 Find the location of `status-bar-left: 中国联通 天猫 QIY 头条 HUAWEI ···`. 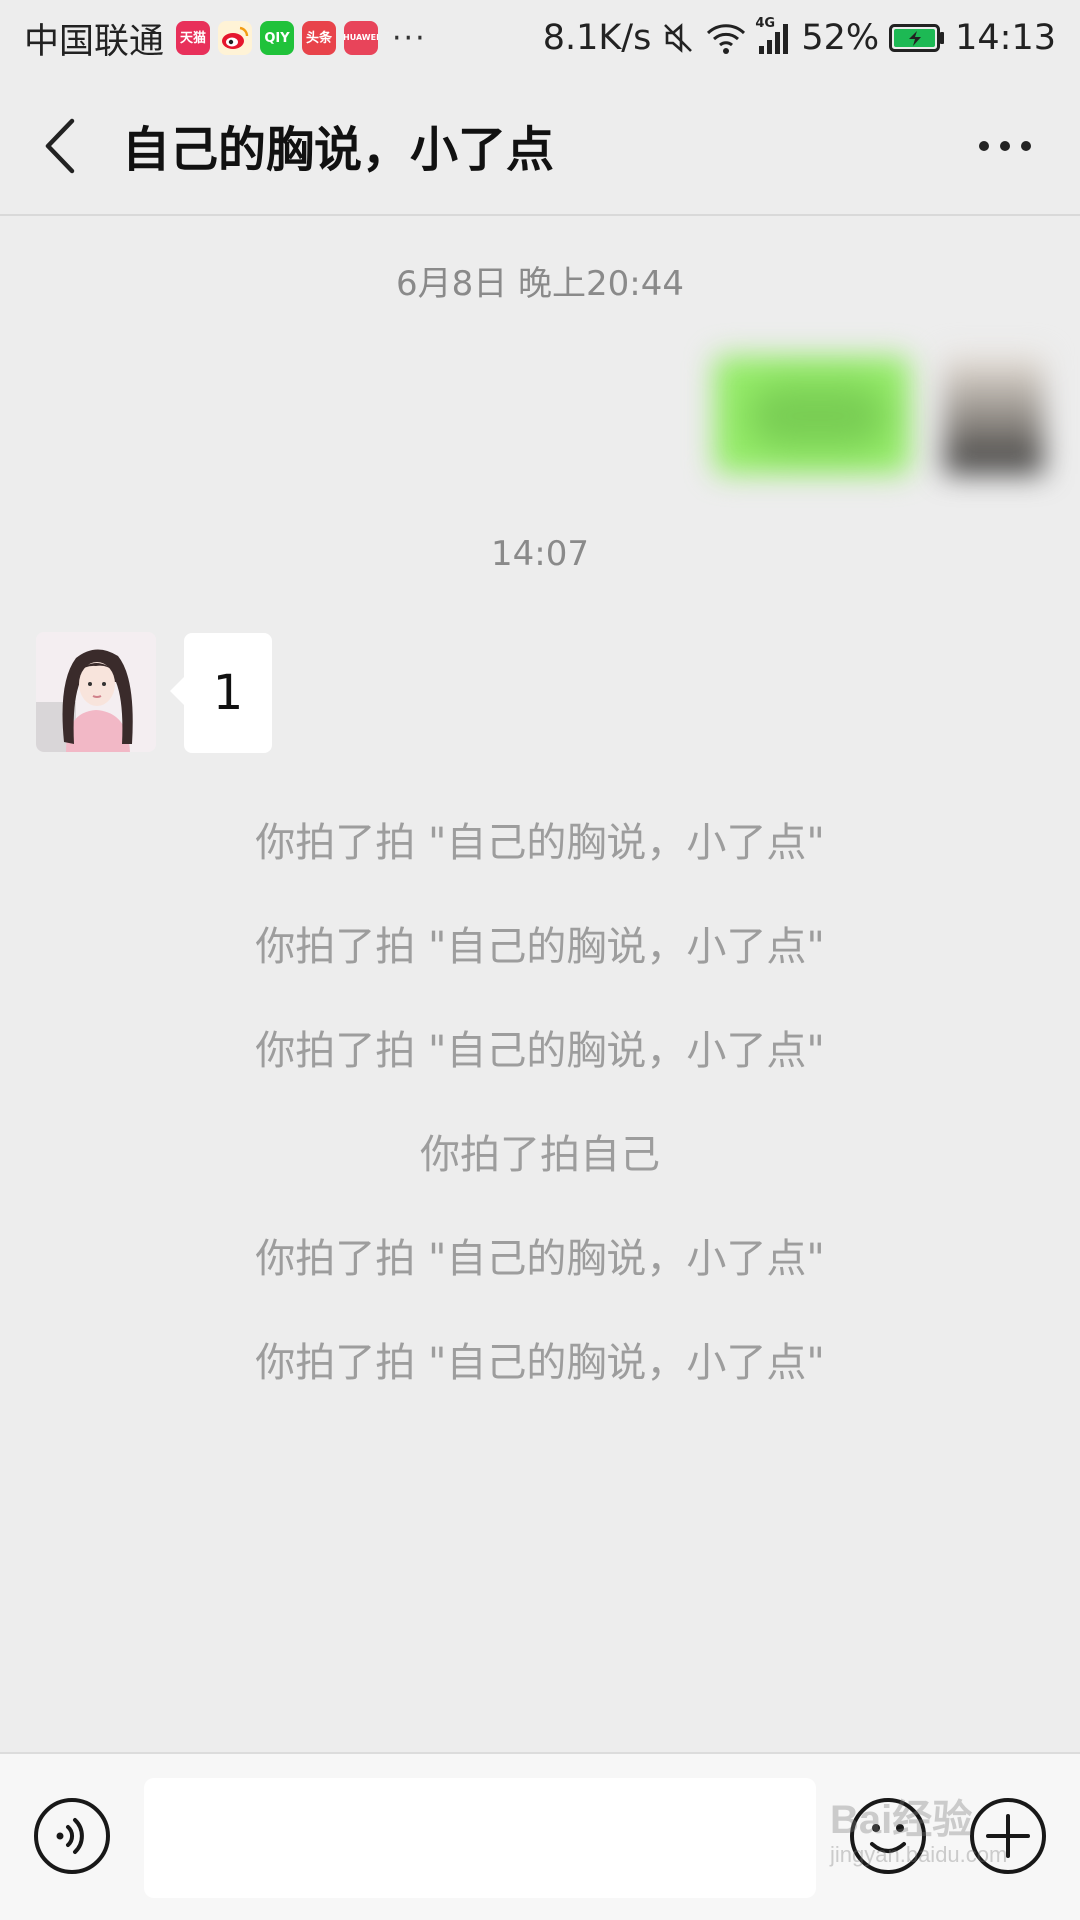

status-bar-left: 中国联通 天猫 QIY 头条 HUAWEI ··· is located at coordinates (225, 38).